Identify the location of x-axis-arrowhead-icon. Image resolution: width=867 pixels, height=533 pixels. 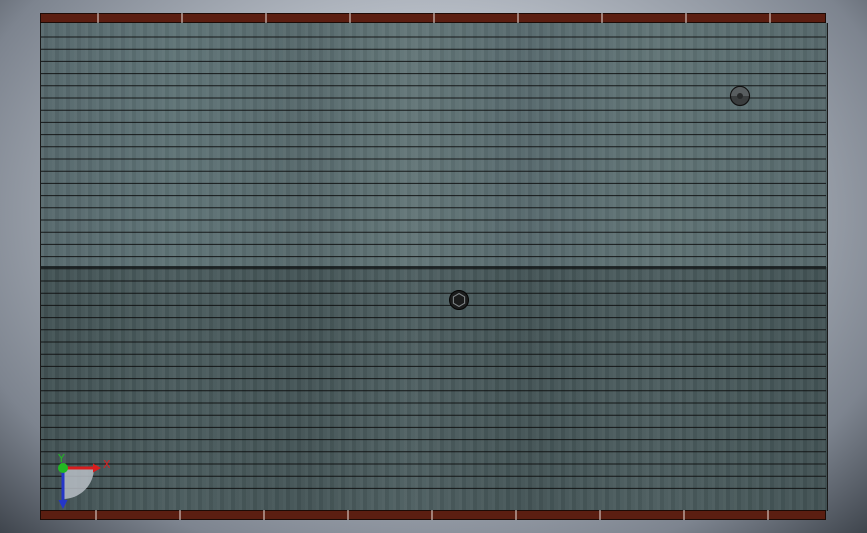
(97, 468).